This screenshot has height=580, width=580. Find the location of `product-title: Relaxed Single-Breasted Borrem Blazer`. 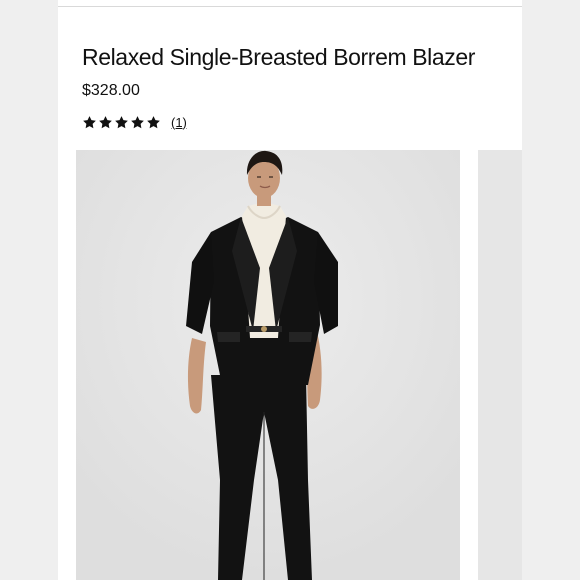

product-title: Relaxed Single-Breasted Borrem Blazer is located at coordinates (279, 57).